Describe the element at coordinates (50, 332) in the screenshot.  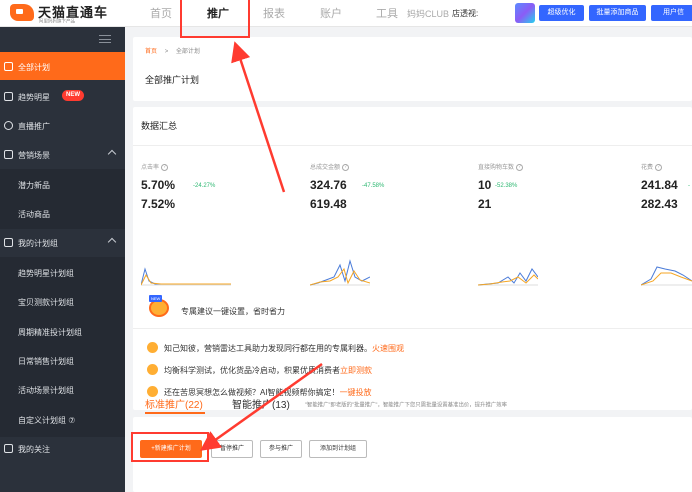
I see `sidebar-item-label: 周期精准投计划组` at that location.